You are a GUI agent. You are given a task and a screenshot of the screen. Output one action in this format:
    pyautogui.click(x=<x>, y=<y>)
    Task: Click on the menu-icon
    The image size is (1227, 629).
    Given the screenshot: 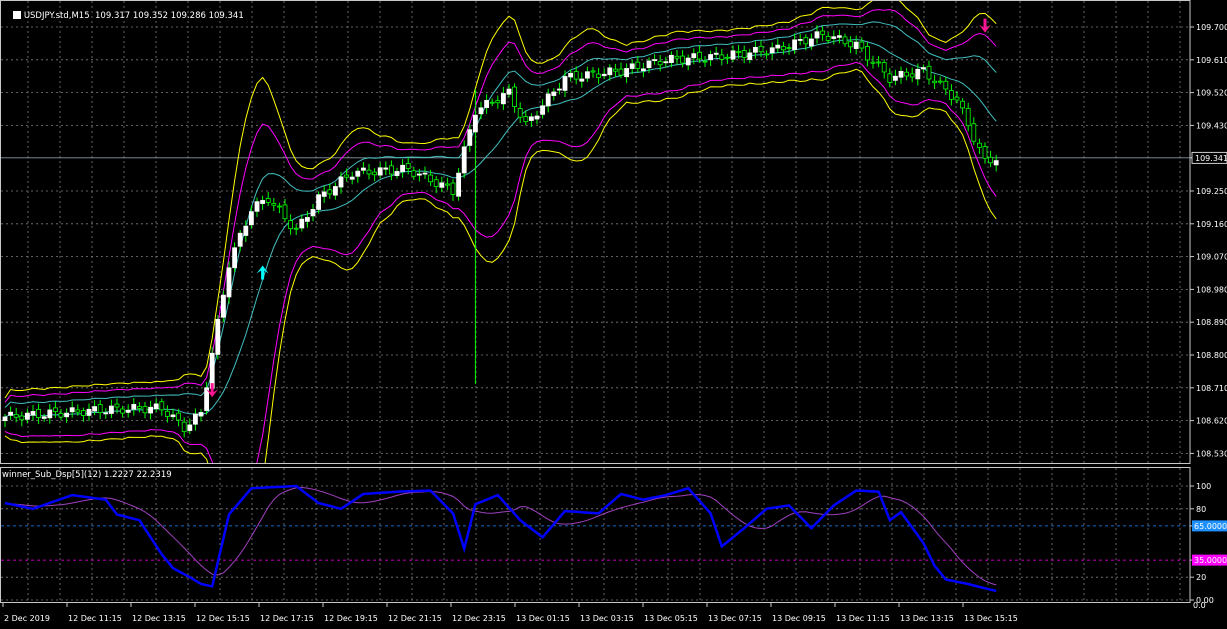 What is the action you would take?
    pyautogui.click(x=16, y=15)
    